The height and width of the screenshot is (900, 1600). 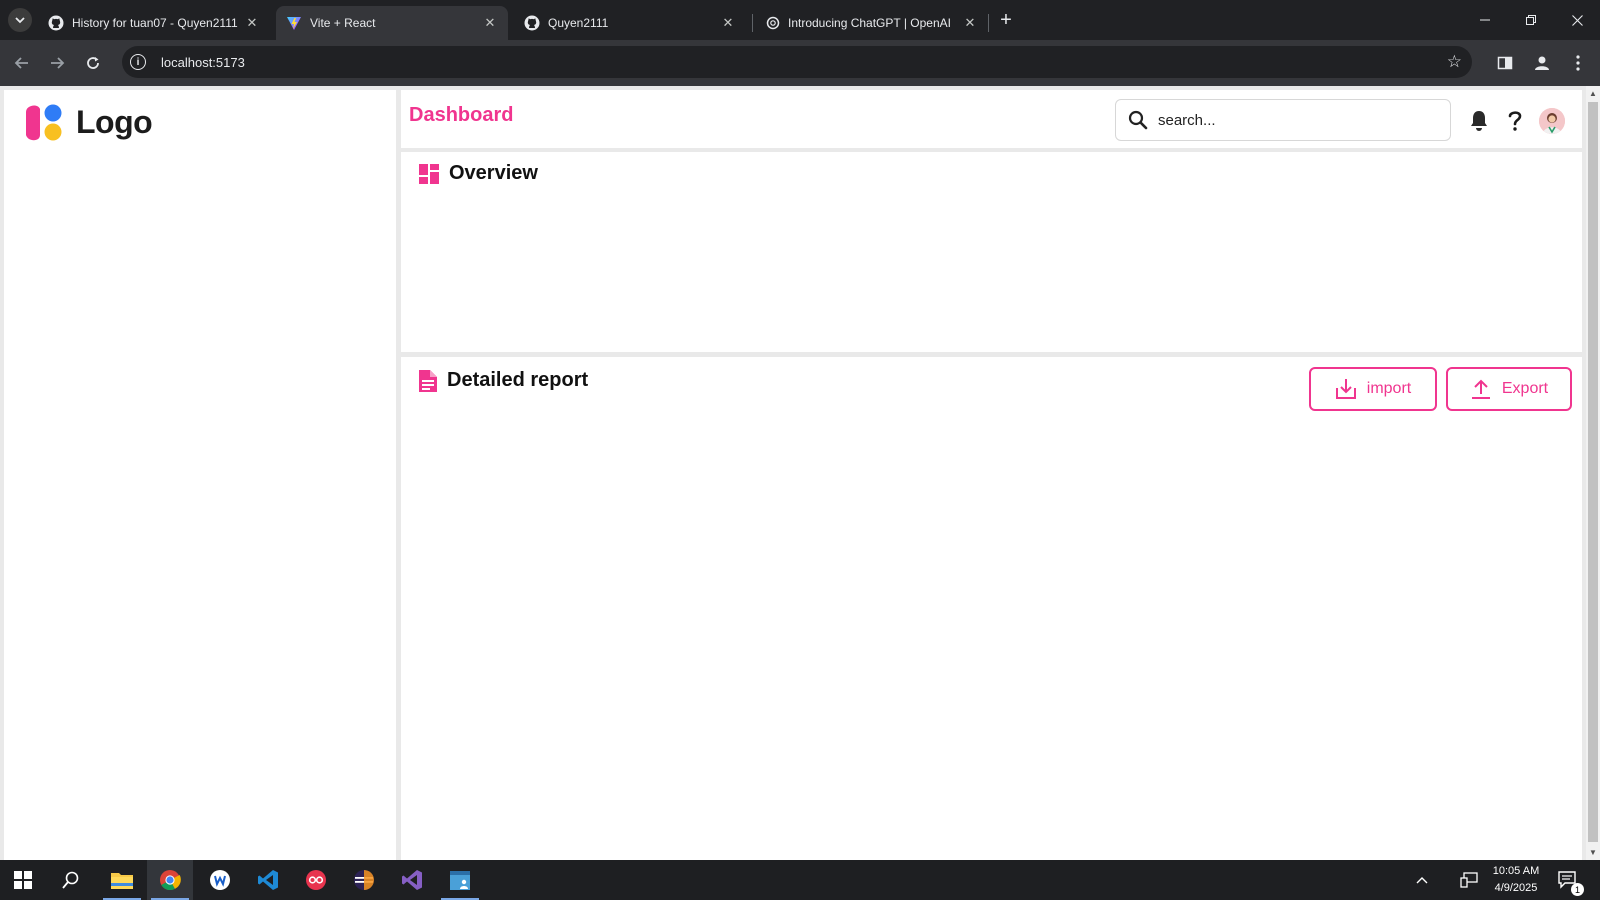 I want to click on browser-toolbar: i localhost:5173 ☆, so click(x=800, y=63).